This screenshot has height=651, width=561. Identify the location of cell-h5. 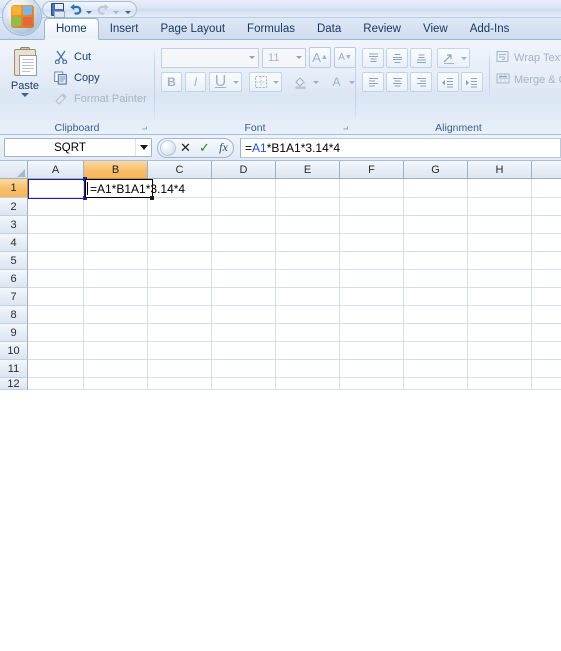
(500, 261).